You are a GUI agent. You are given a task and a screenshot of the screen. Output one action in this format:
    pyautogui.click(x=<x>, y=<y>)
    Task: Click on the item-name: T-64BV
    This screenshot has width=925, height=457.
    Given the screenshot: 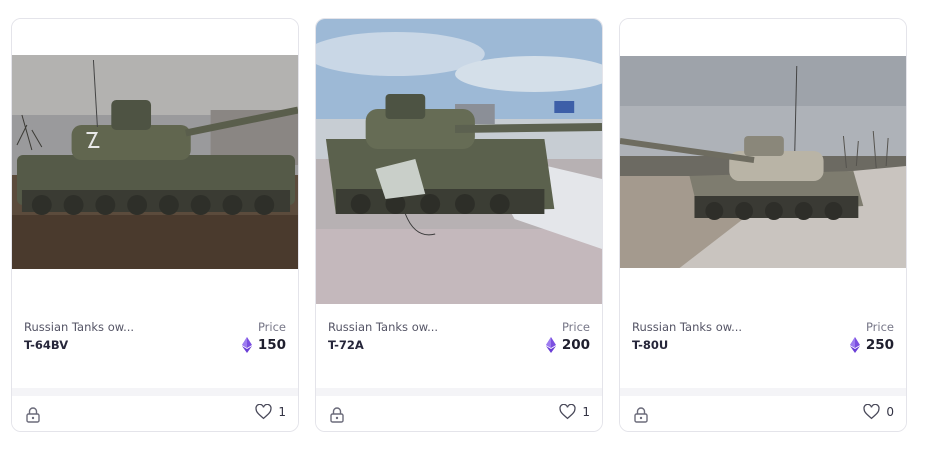 What is the action you would take?
    pyautogui.click(x=46, y=345)
    